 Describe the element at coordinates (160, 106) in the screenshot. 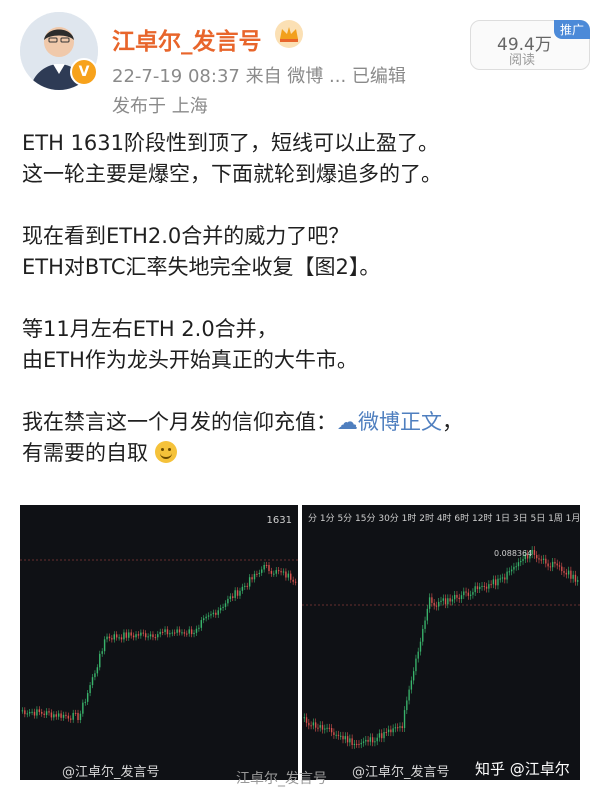

I see `post-location: 发布于 上海` at that location.